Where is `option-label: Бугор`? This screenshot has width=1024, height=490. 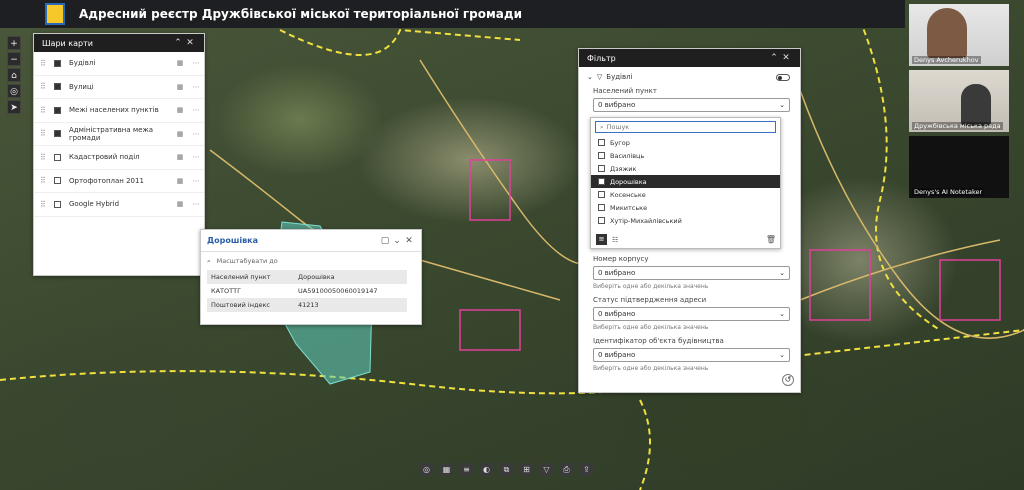 option-label: Бугор is located at coordinates (620, 142).